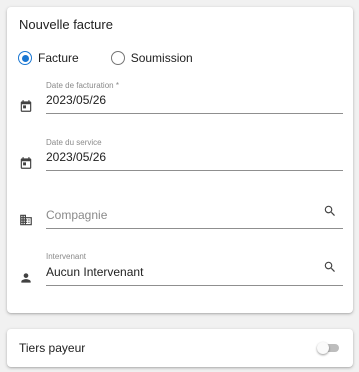  I want to click on radio-soumission: Soumission, so click(151, 58).